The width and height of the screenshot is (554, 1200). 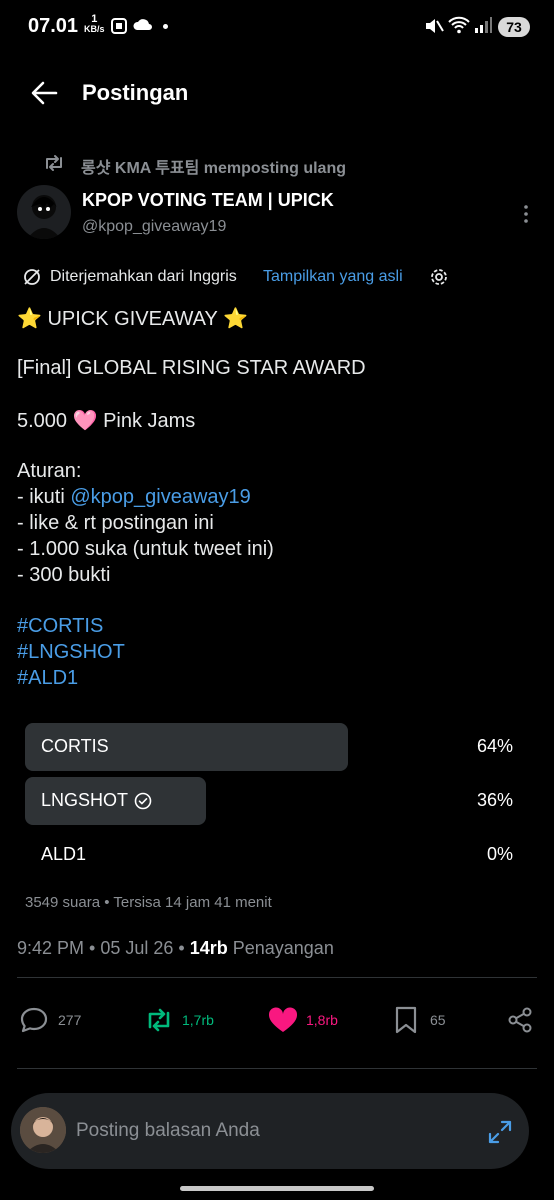 I want to click on share-icon, so click(x=520, y=1020).